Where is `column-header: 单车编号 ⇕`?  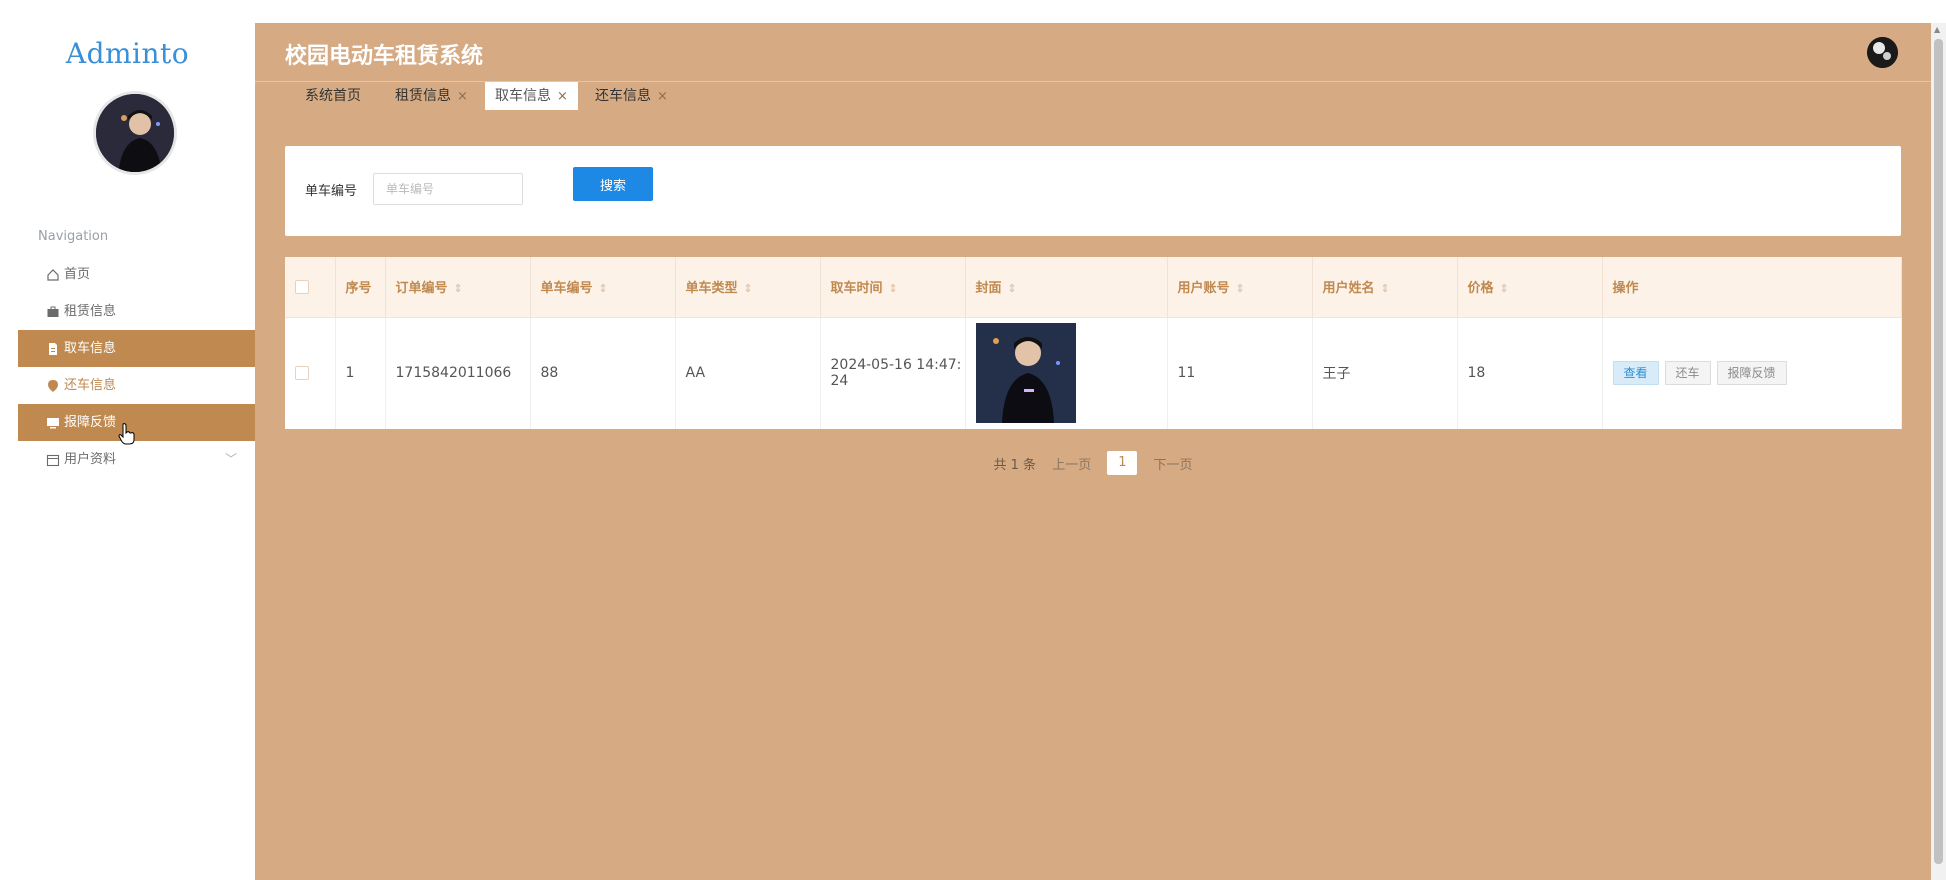 column-header: 单车编号 ⇕ is located at coordinates (603, 287).